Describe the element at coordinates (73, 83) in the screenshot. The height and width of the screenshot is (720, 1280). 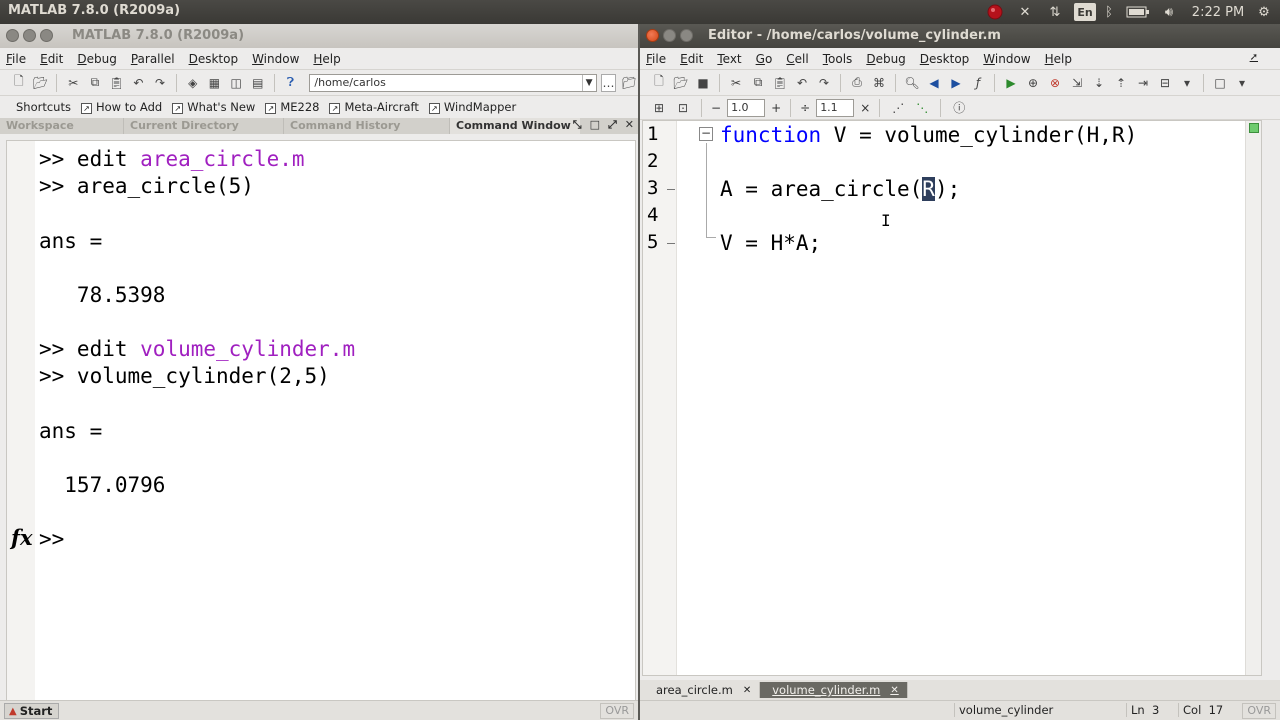
I see `cut-icon: ✂` at that location.